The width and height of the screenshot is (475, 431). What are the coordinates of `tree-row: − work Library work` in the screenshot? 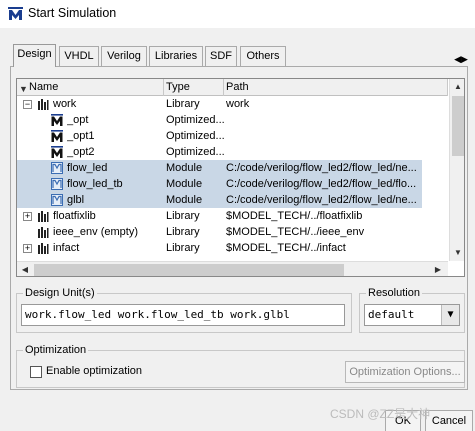 It's located at (219, 104).